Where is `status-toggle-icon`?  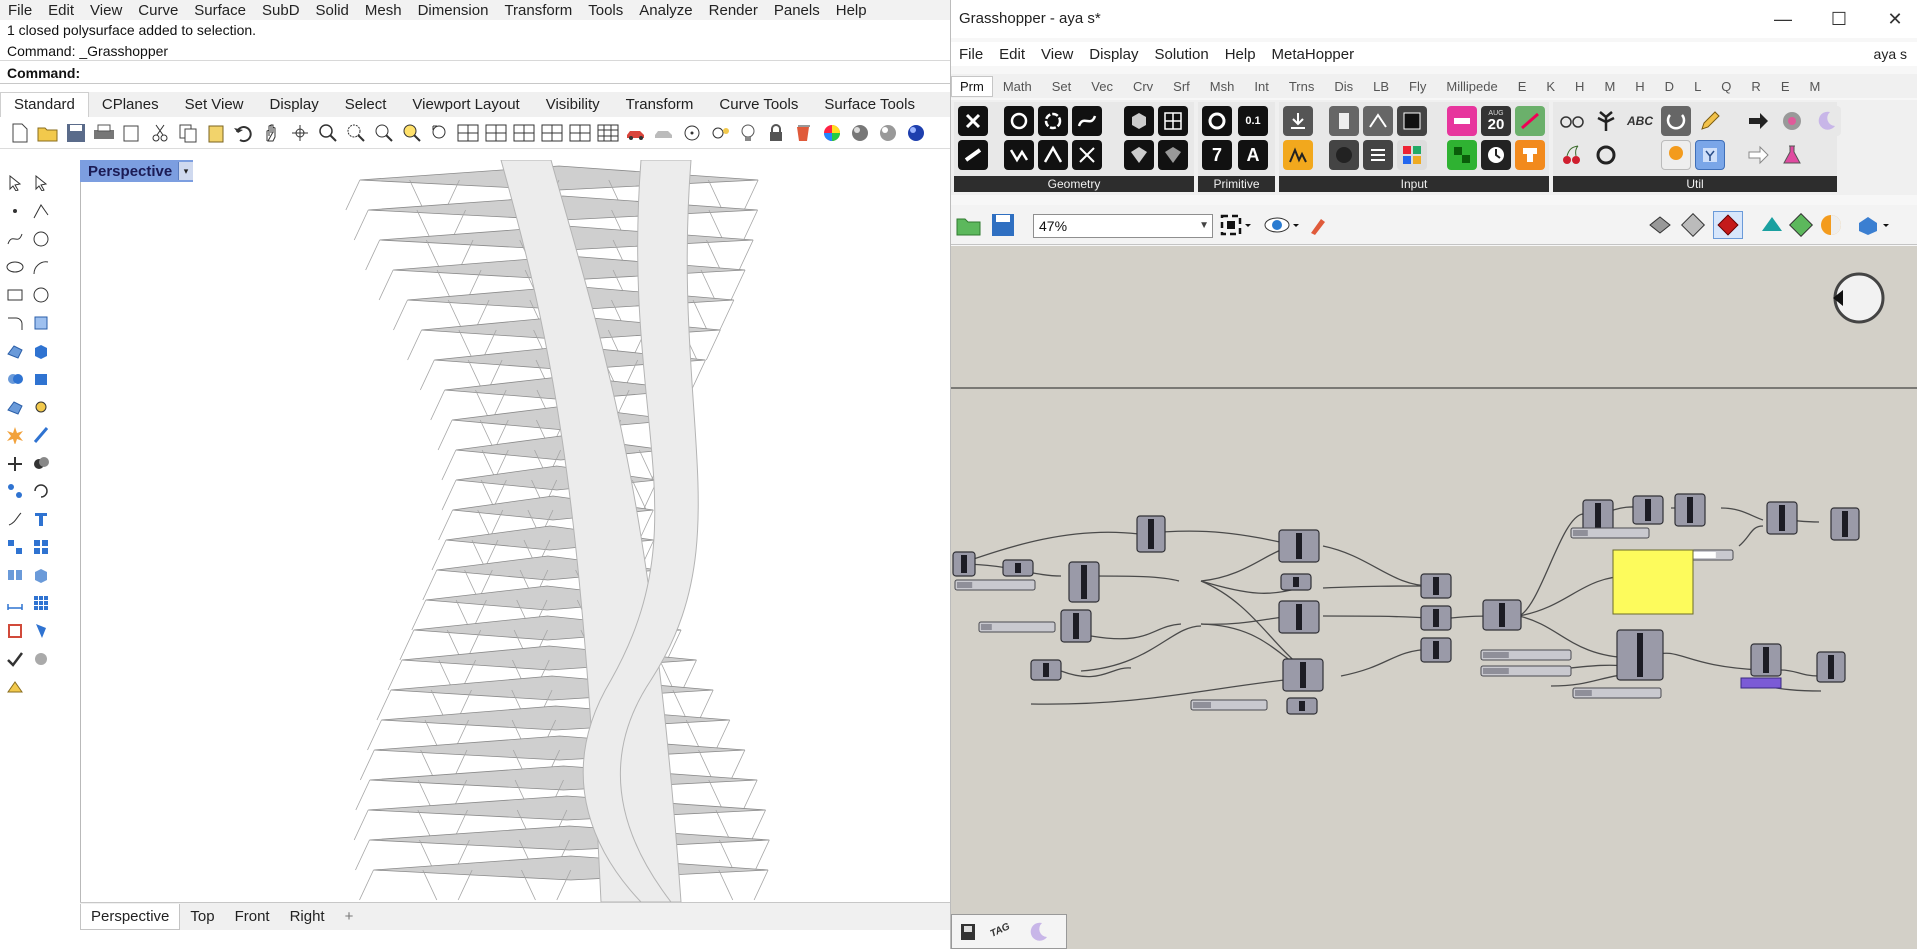
status-toggle-icon is located at coordinates (968, 933).